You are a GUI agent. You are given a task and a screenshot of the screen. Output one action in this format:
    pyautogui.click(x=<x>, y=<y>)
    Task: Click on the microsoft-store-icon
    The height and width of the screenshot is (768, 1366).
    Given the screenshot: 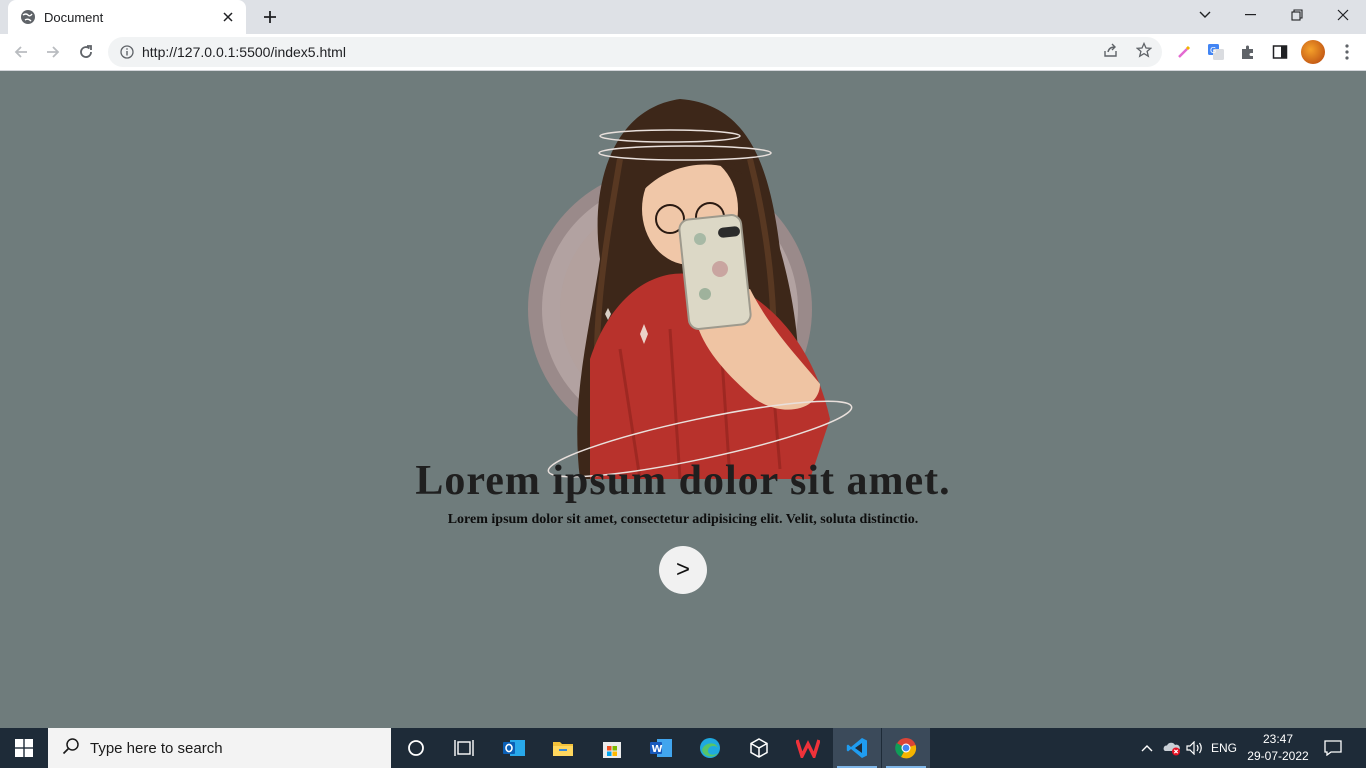 What is the action you would take?
    pyautogui.click(x=612, y=748)
    